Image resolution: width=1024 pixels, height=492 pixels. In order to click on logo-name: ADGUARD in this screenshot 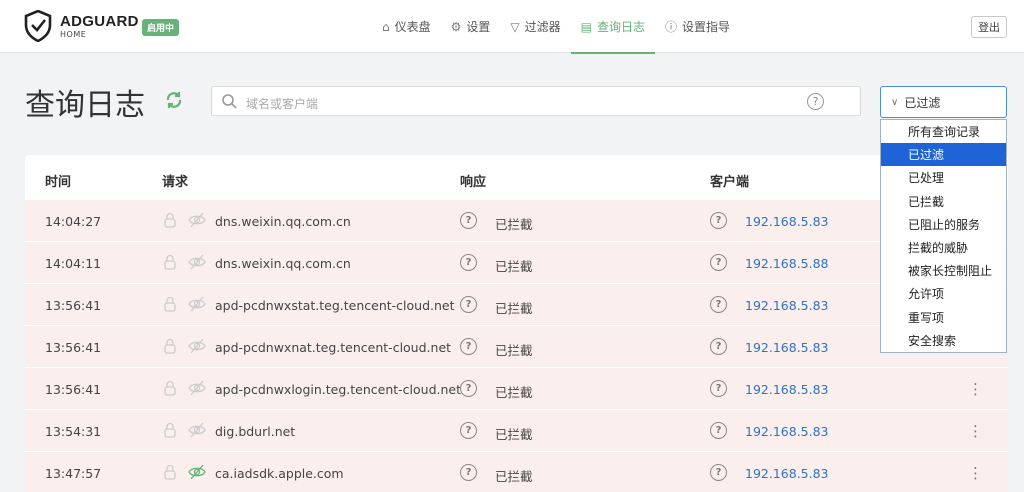, I will do `click(99, 21)`.